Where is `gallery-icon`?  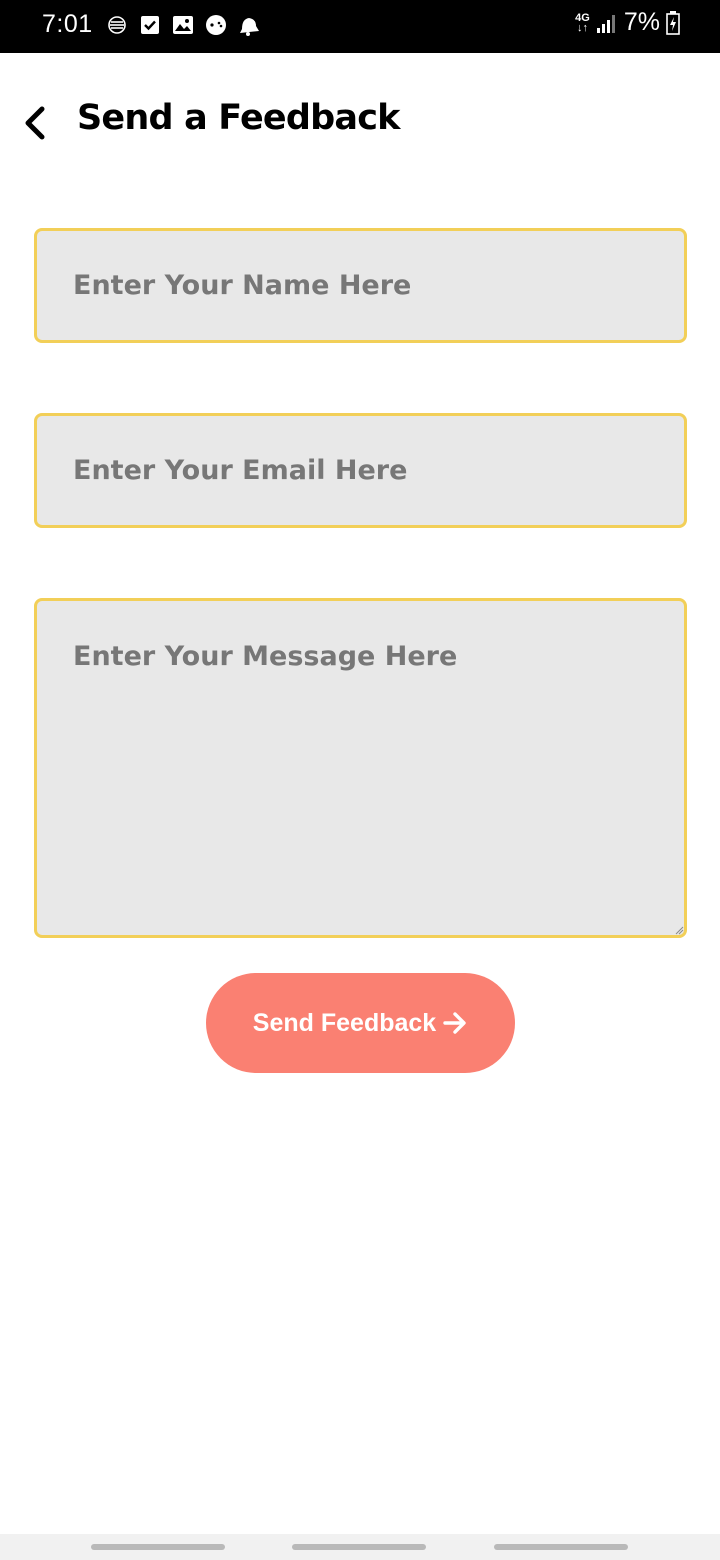 gallery-icon is located at coordinates (183, 25).